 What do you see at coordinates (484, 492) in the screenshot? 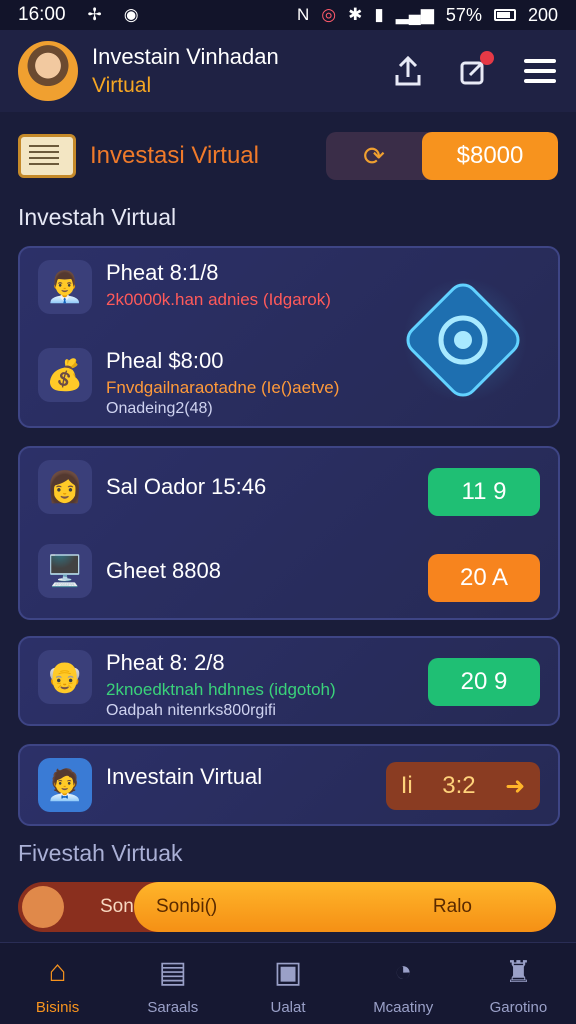
I see `value-pill: 11 9` at bounding box center [484, 492].